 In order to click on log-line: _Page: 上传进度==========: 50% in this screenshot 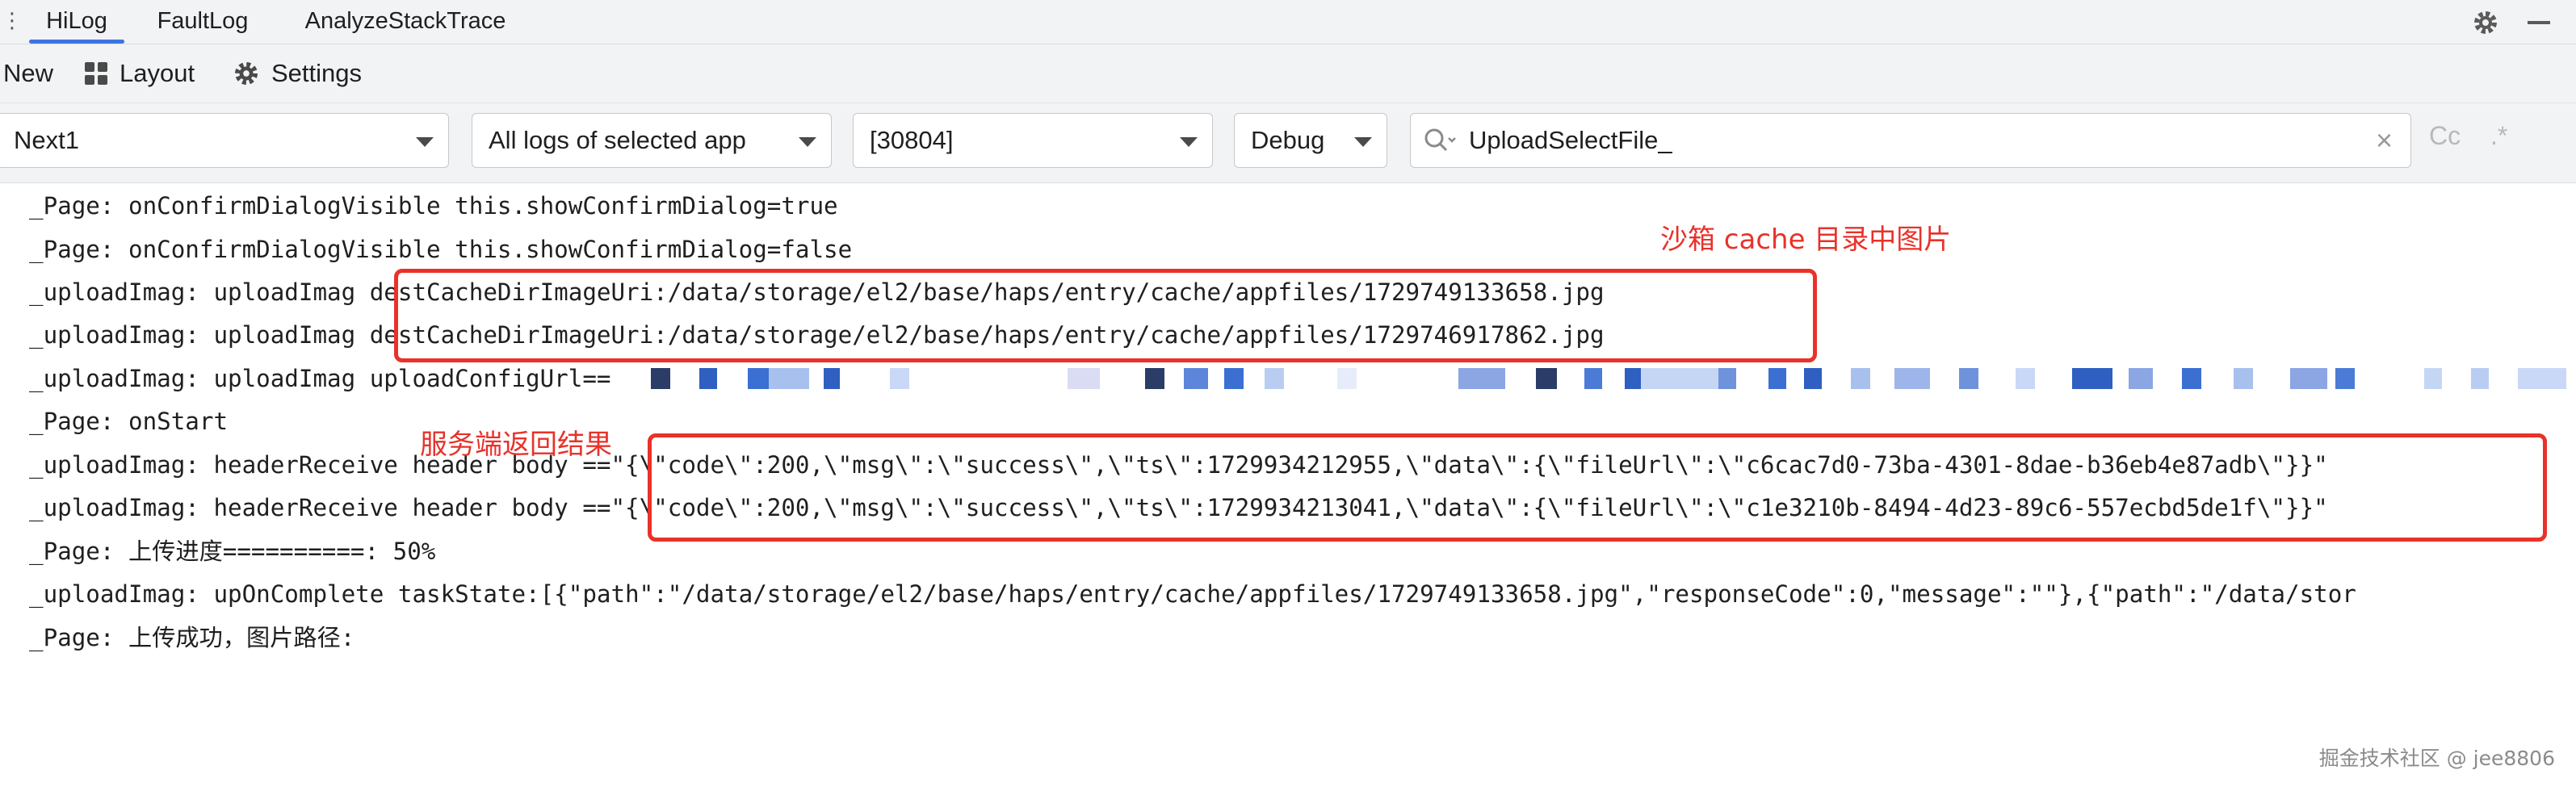, I will do `click(233, 551)`.